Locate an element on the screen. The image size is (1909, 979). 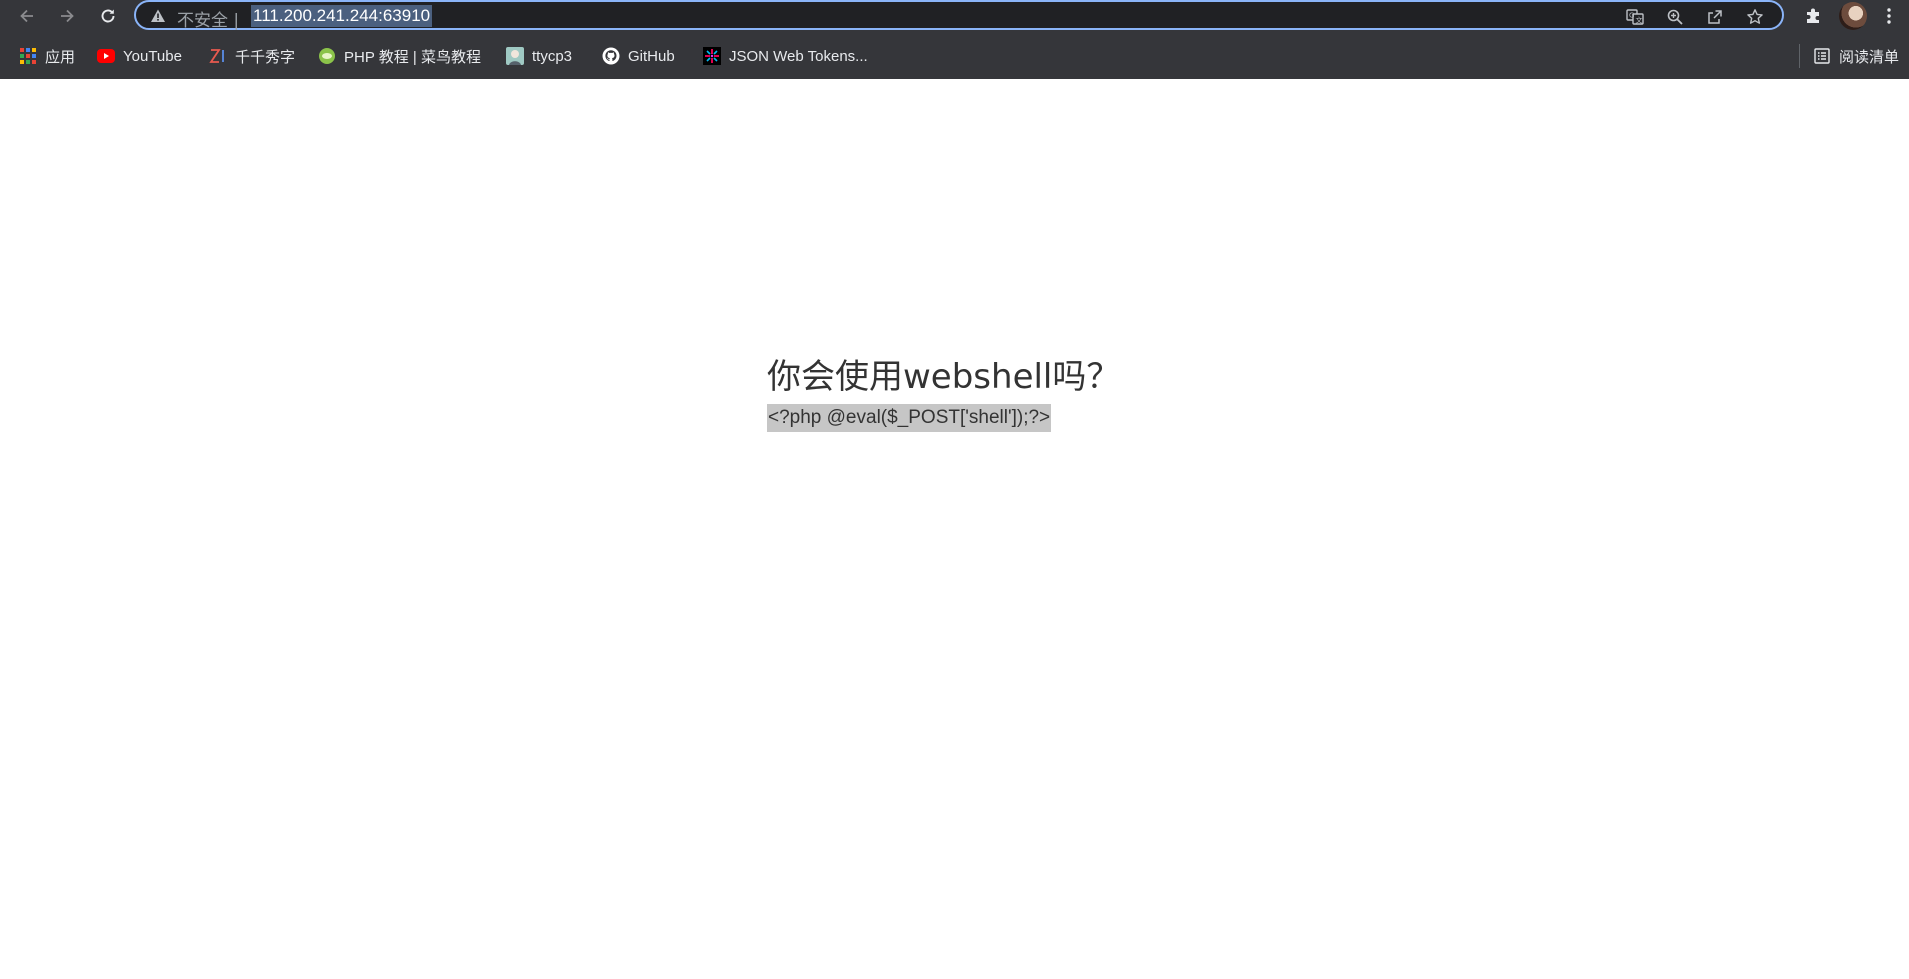
bookmark-php-runoob: PHP 教程 | 菜鸟教程 is located at coordinates (399, 56).